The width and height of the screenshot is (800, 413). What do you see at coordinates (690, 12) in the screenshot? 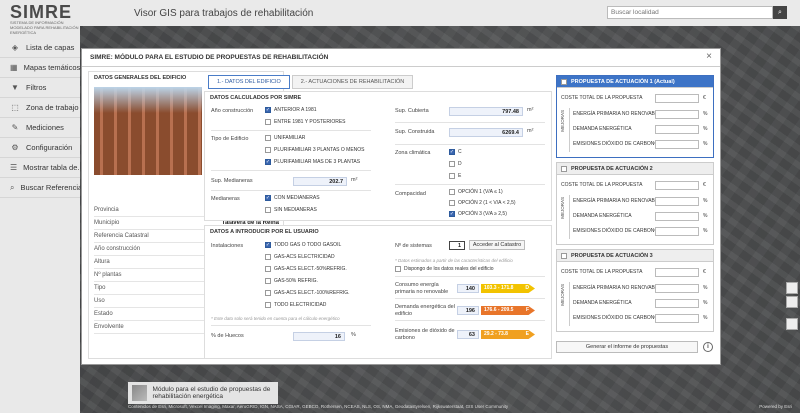
I see `search-input` at bounding box center [690, 12].